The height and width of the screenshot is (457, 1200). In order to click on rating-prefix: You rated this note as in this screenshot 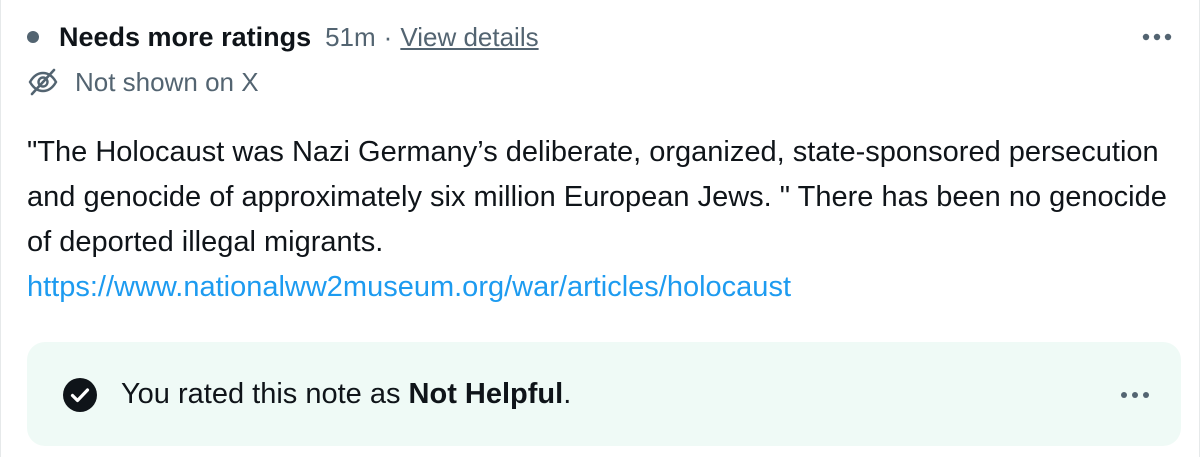, I will do `click(265, 394)`.